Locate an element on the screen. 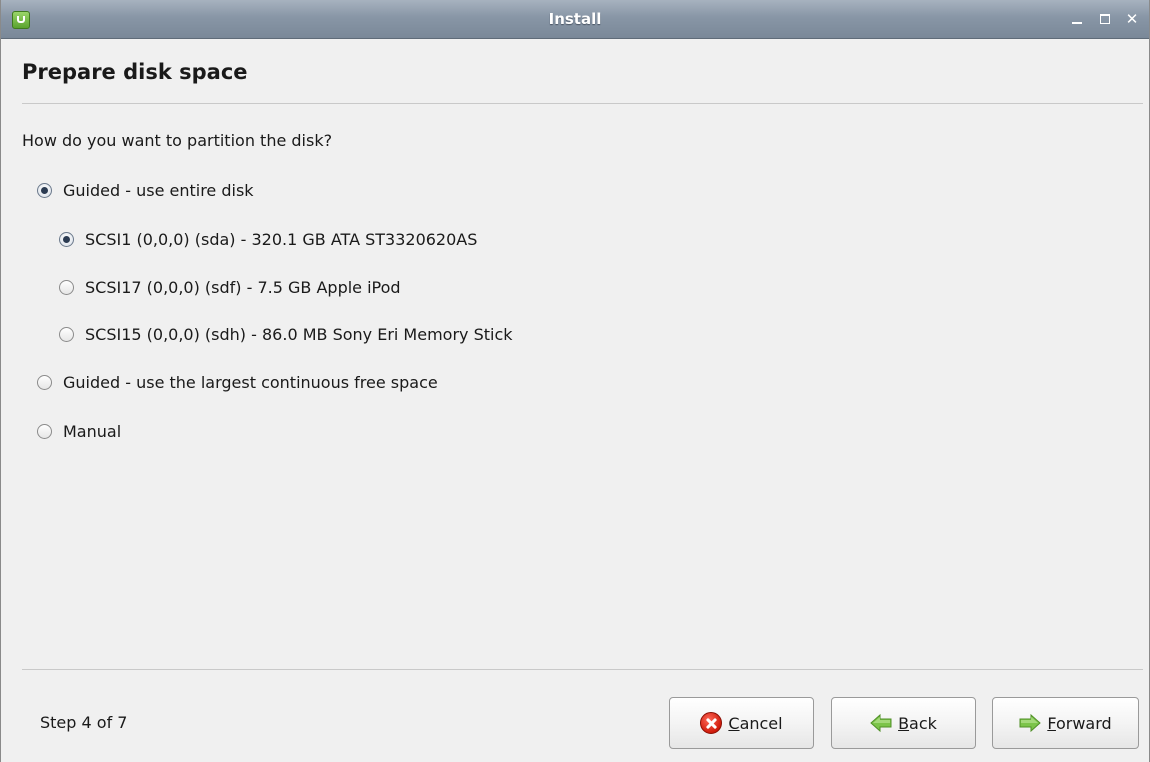  option-label: Guided - use entire disk is located at coordinates (158, 190).